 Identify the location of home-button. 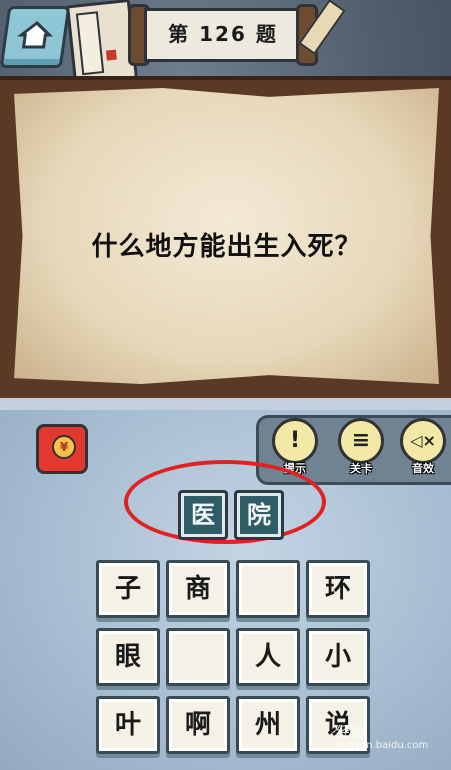
(35, 37).